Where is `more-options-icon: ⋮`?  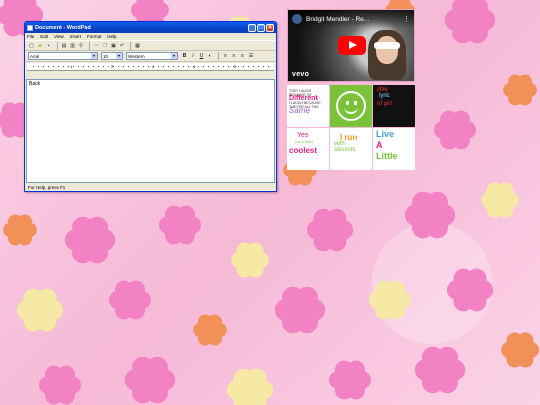 more-options-icon: ⋮ is located at coordinates (406, 19).